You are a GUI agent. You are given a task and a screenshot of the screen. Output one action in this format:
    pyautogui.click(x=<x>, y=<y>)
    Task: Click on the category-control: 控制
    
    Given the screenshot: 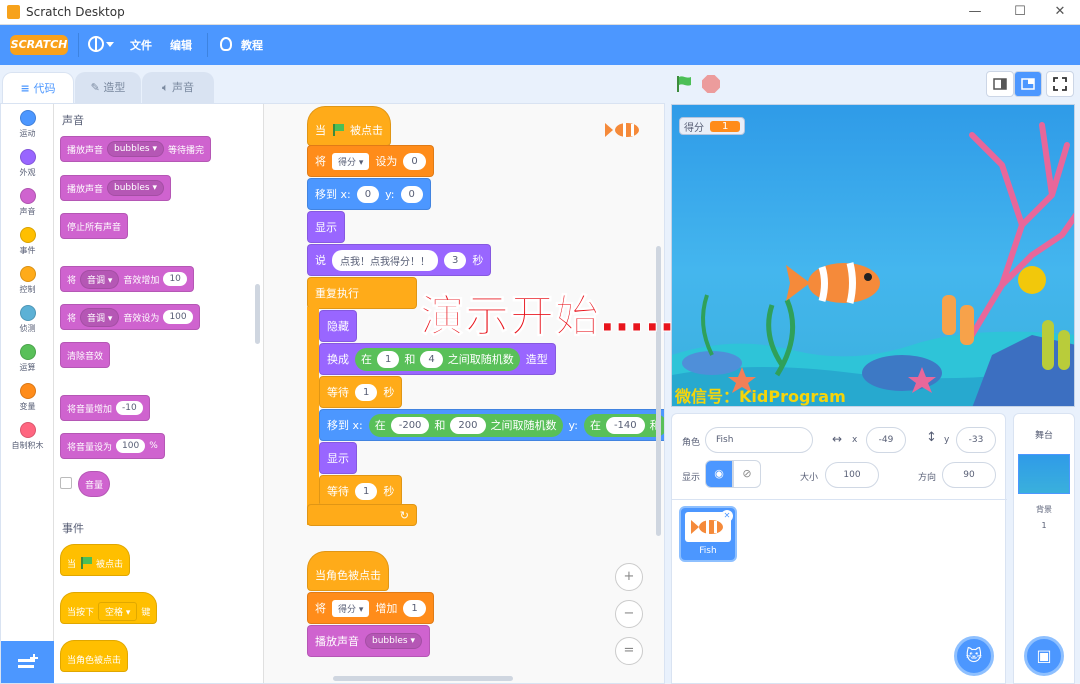 What is the action you would take?
    pyautogui.click(x=27, y=280)
    